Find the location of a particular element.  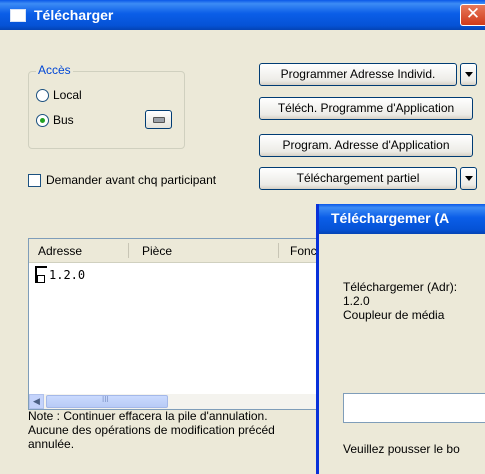

window-icon is located at coordinates (18, 15).